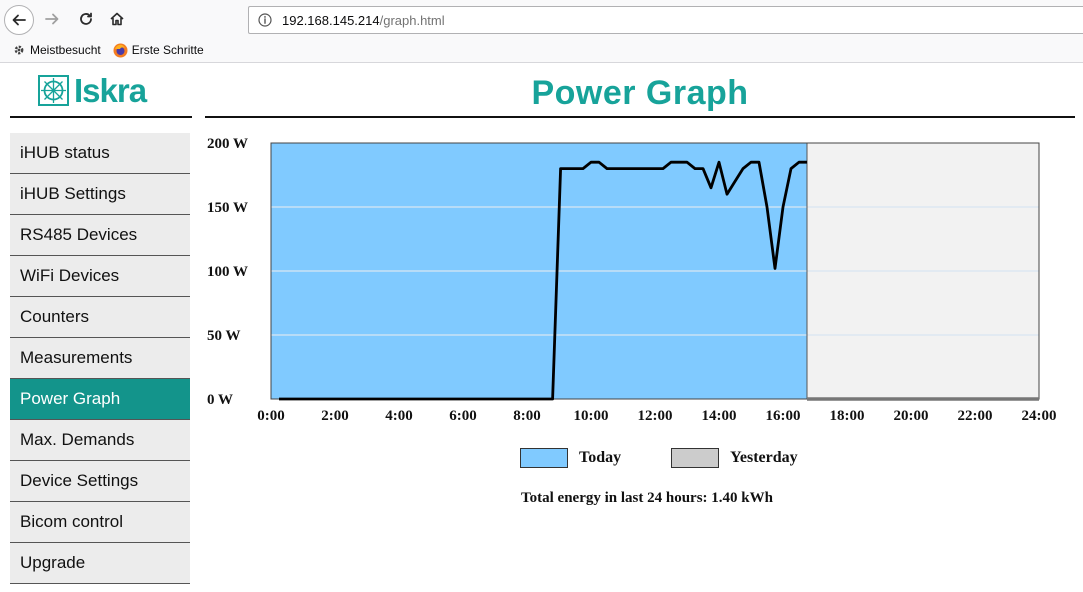 The height and width of the screenshot is (592, 1083). Describe the element at coordinates (73, 193) in the screenshot. I see `sidebar-item-label: iHUB Settings` at that location.